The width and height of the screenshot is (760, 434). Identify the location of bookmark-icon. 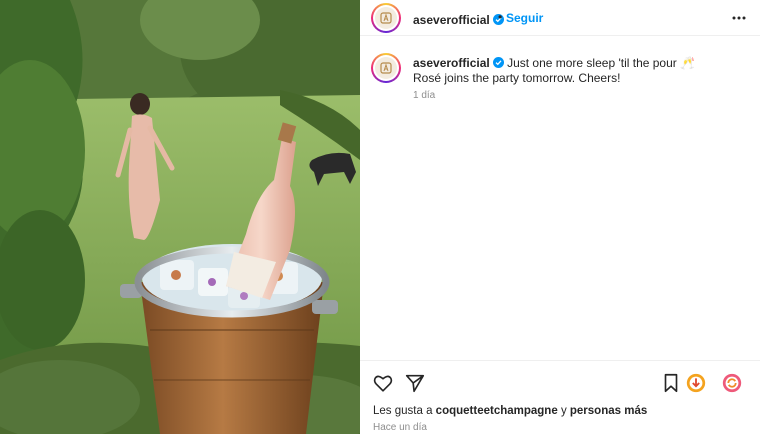
(671, 383).